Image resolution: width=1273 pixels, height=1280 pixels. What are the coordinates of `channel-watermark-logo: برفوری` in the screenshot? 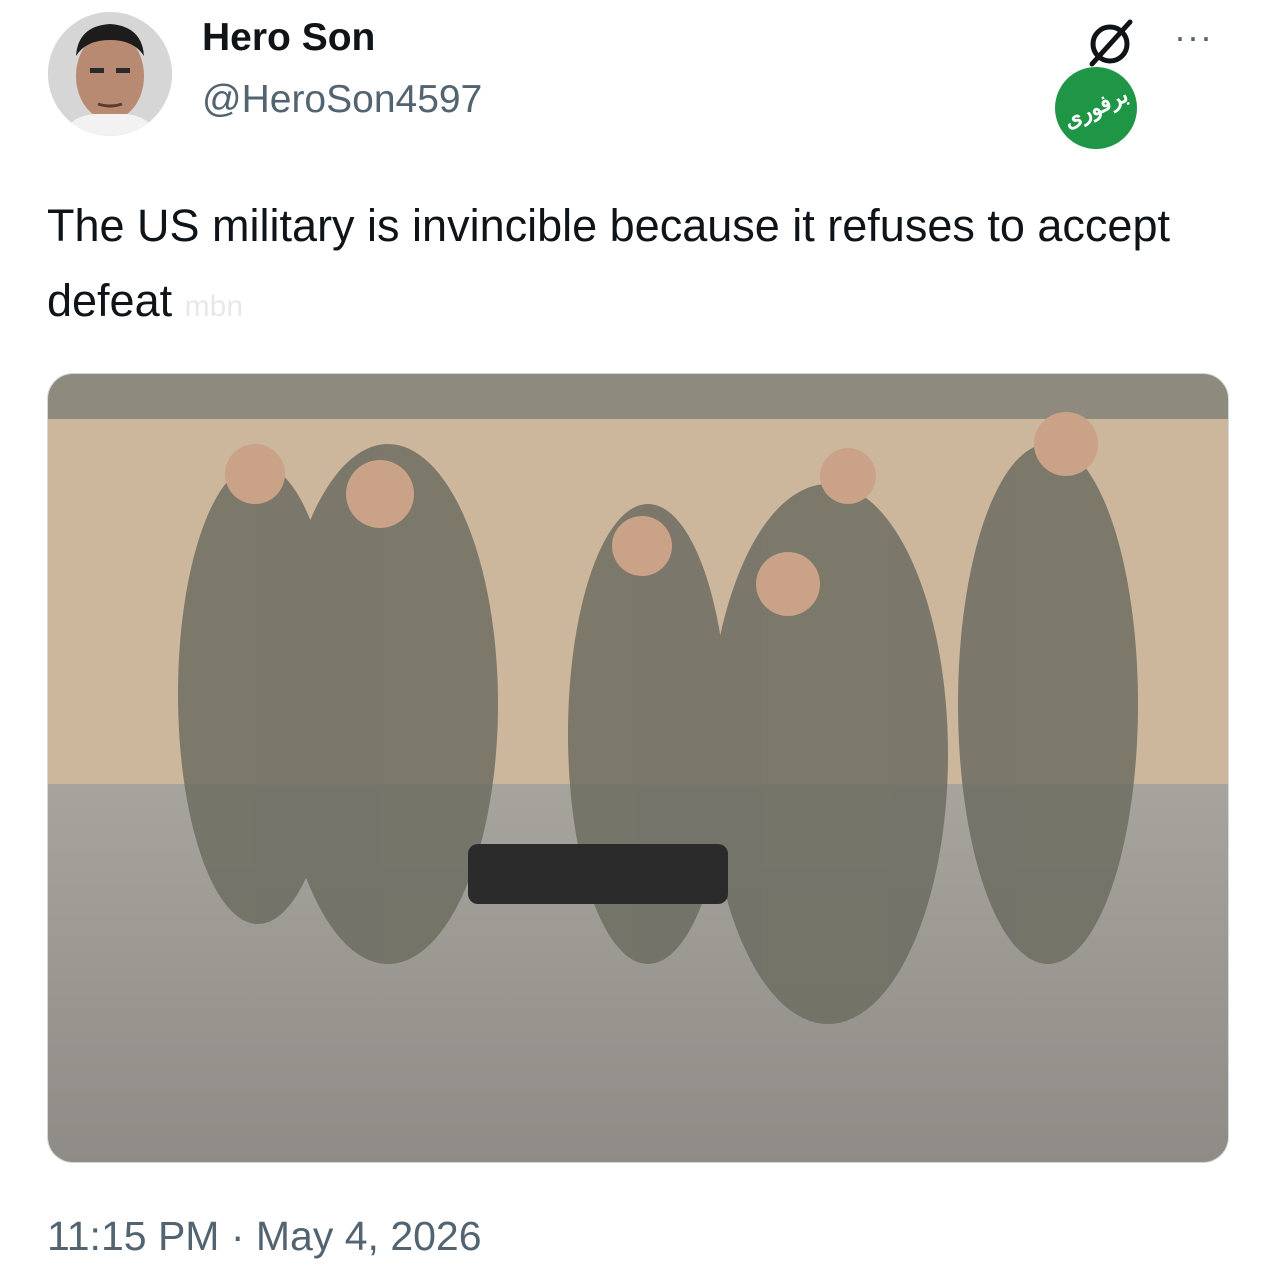 It's located at (1096, 108).